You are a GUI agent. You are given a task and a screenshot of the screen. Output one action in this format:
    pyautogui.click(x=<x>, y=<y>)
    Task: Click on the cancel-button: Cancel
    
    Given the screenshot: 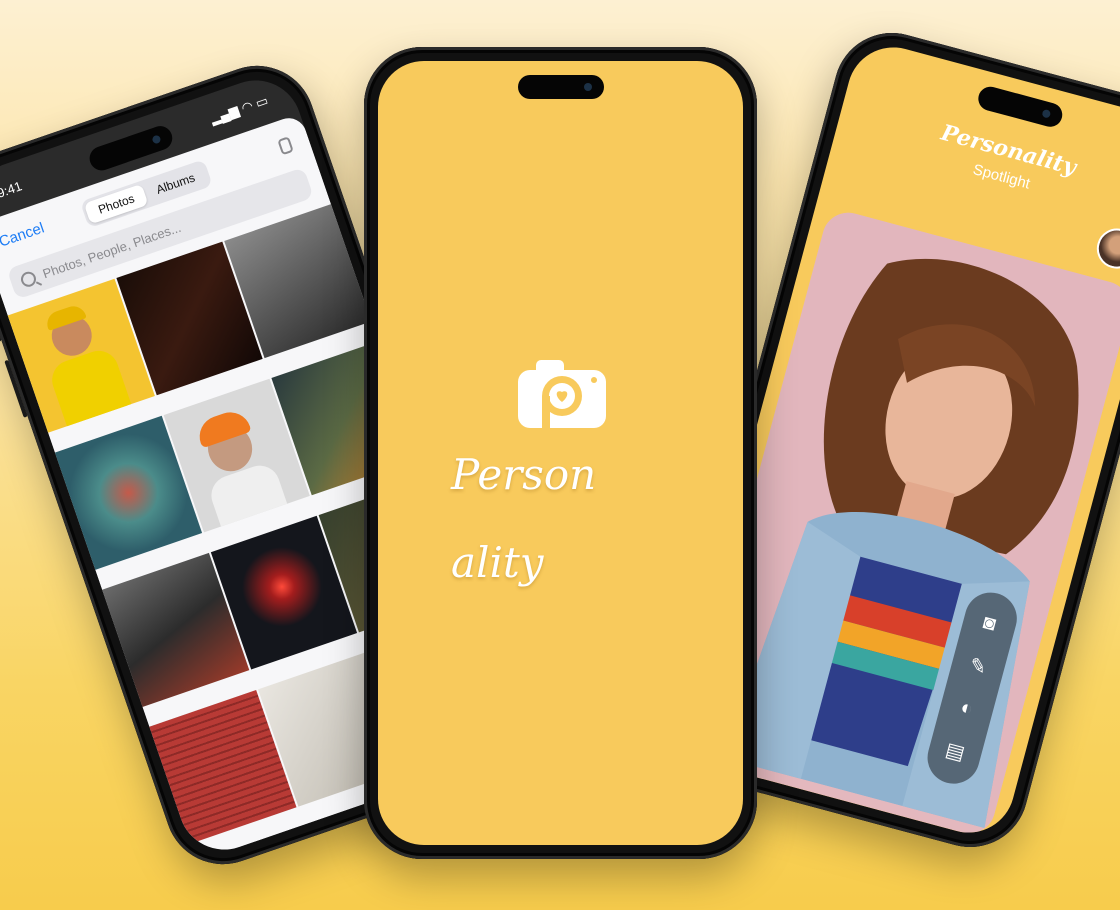 What is the action you would take?
    pyautogui.click(x=23, y=234)
    